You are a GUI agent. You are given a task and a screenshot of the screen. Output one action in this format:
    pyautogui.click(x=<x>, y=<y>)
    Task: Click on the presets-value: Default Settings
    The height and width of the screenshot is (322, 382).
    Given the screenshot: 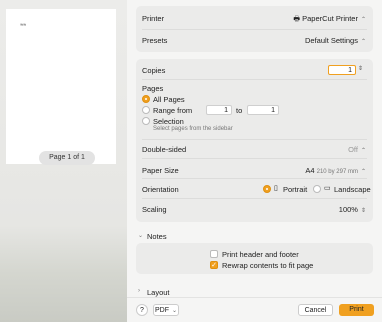 What is the action you would take?
    pyautogui.click(x=331, y=40)
    